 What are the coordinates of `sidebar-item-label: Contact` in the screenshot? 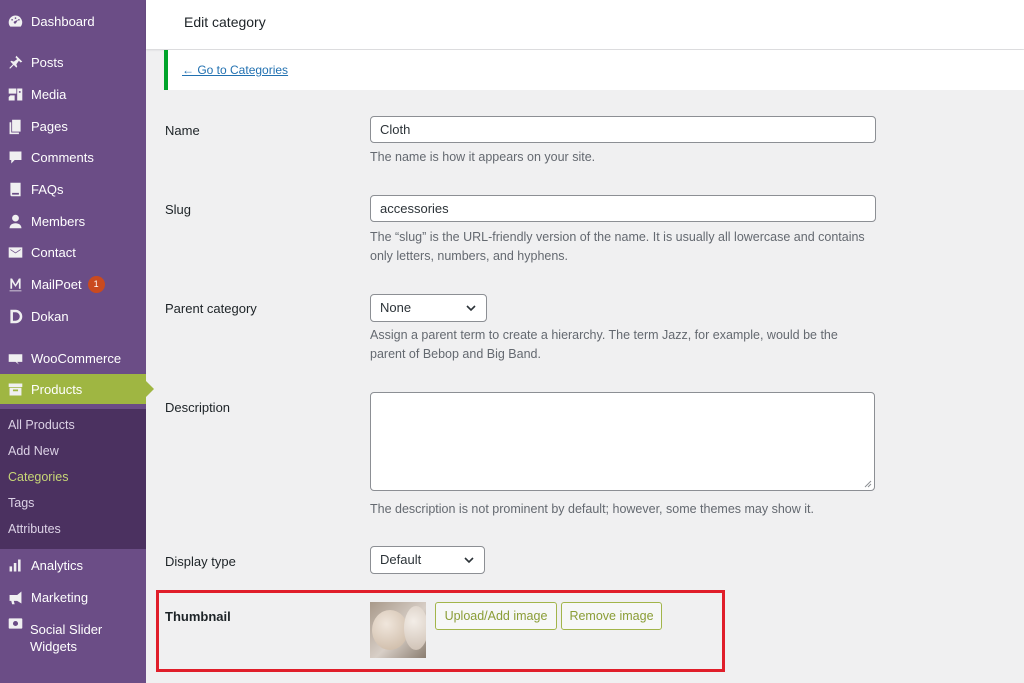 It's located at (53, 252).